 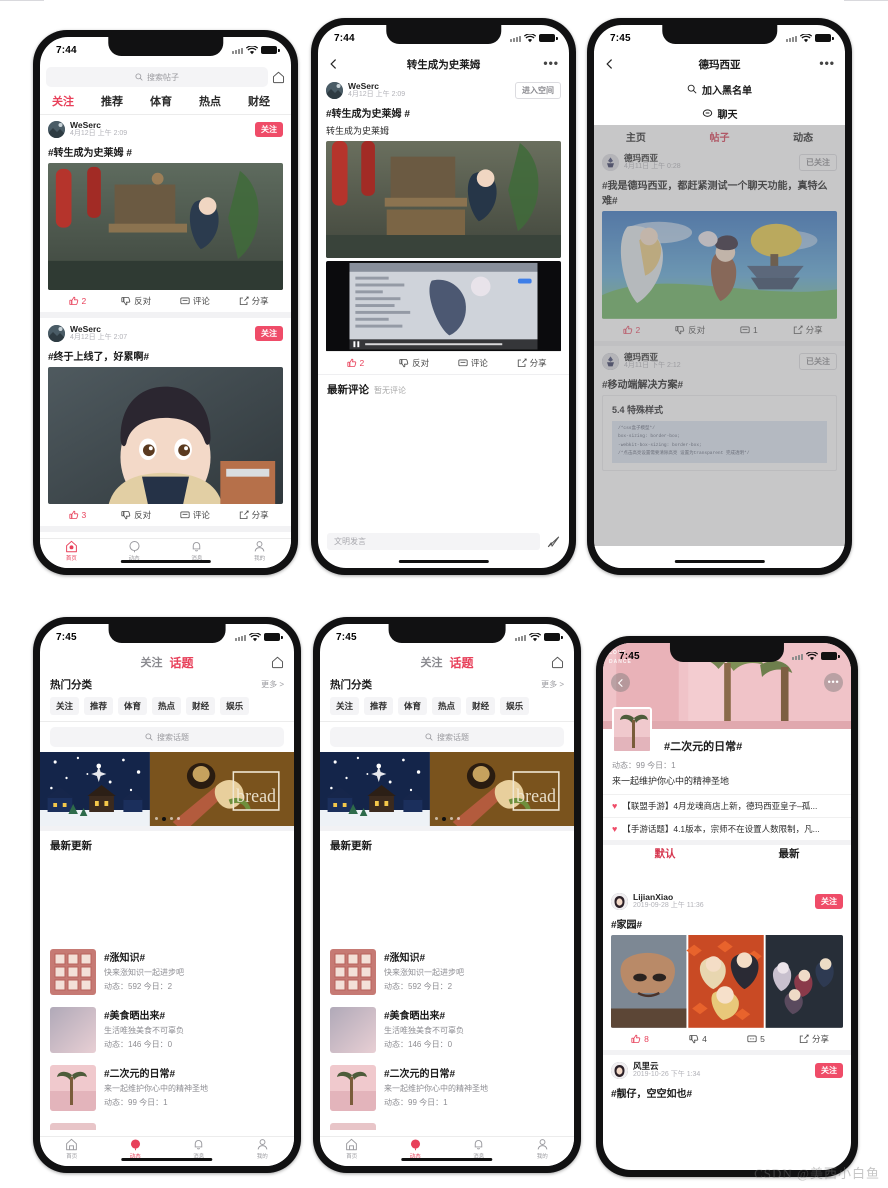 What do you see at coordinates (112, 101) in the screenshot?
I see `category-tab-1: 推荐` at bounding box center [112, 101].